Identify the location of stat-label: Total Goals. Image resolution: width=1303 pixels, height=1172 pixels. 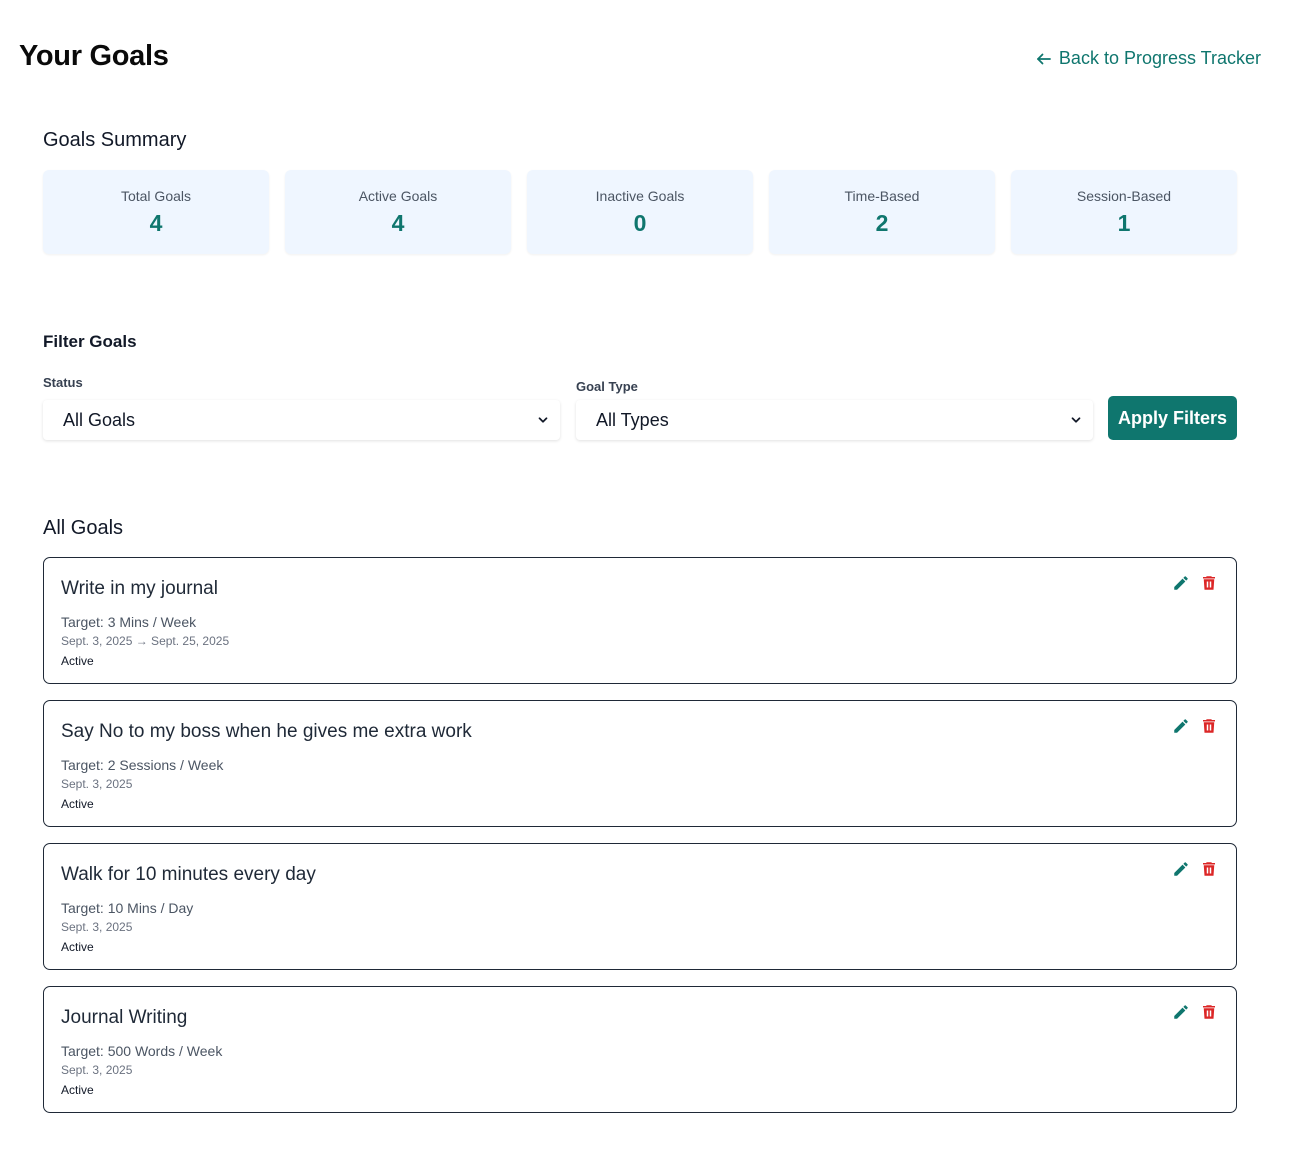
(156, 196).